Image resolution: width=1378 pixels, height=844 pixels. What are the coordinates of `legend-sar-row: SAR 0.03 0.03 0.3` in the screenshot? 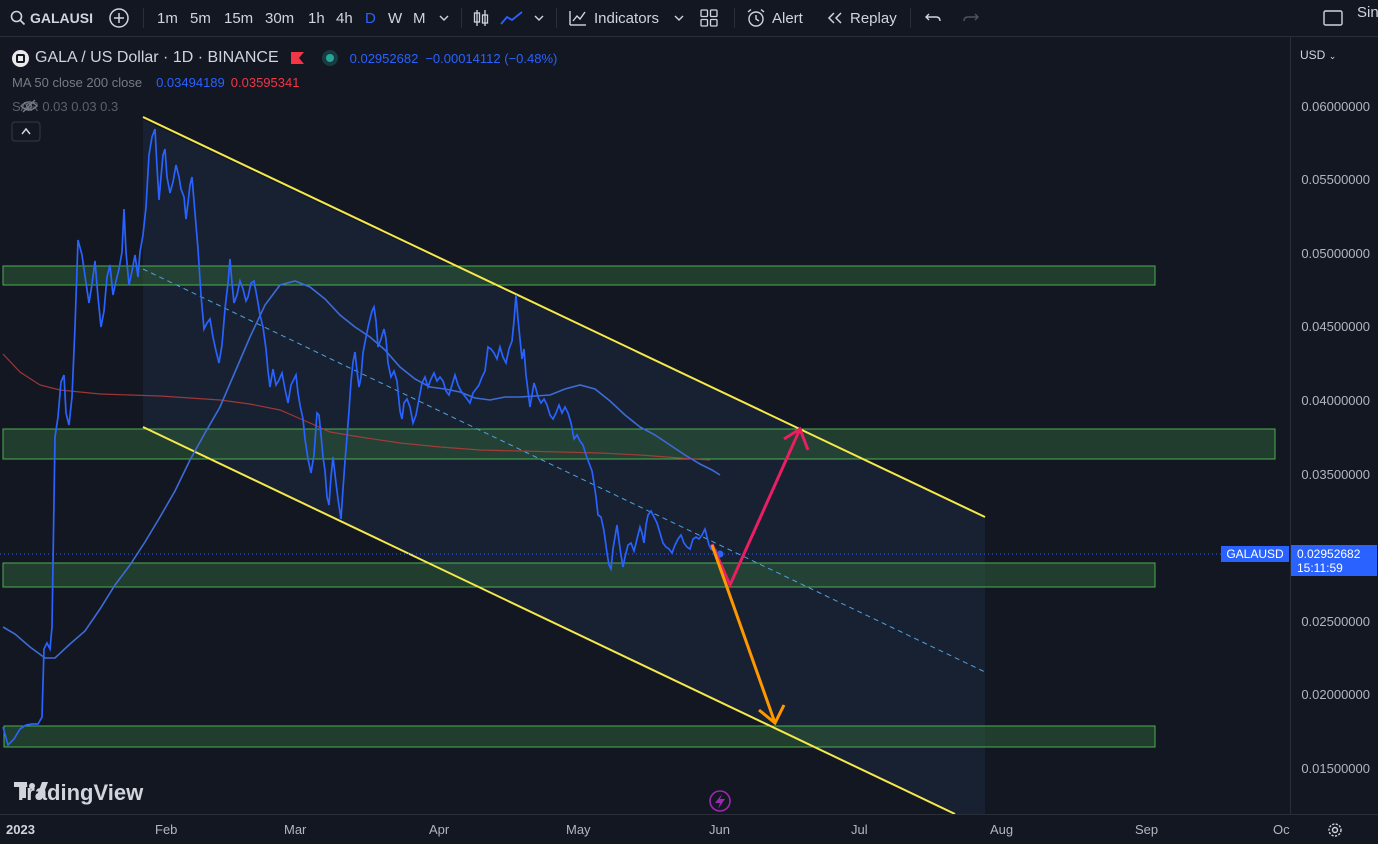 It's located at (65, 106).